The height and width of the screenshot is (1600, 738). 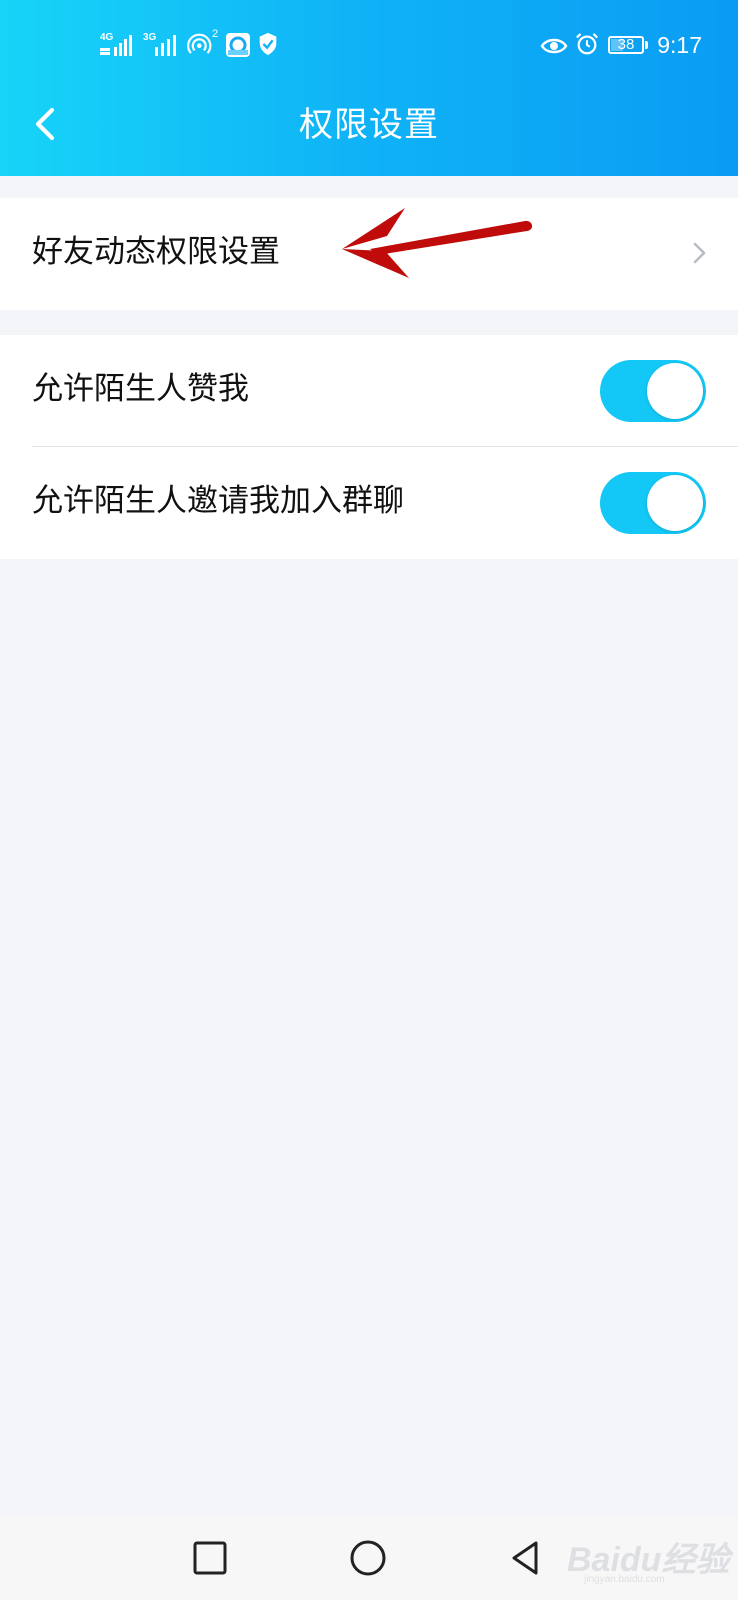 What do you see at coordinates (369, 125) in the screenshot?
I see `page-title: 权限设置` at bounding box center [369, 125].